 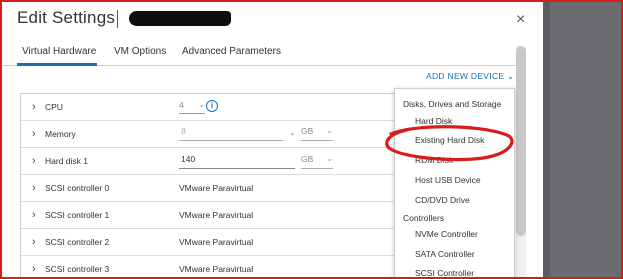 I want to click on title-separator, so click(x=117, y=19).